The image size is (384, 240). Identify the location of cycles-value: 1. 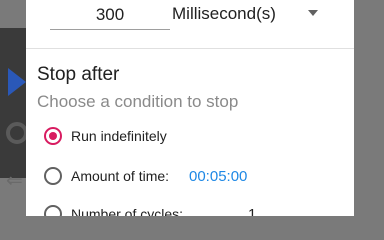
(252, 211).